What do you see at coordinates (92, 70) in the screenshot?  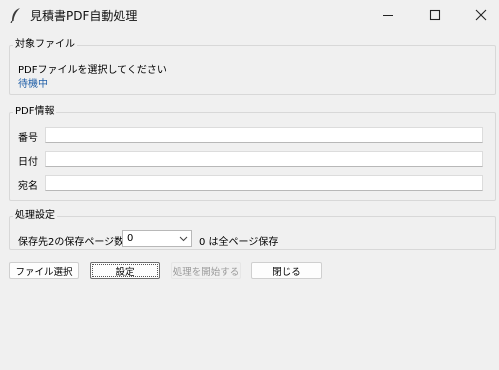 I see `file-prompt-text: PDFファイルを選択してください` at bounding box center [92, 70].